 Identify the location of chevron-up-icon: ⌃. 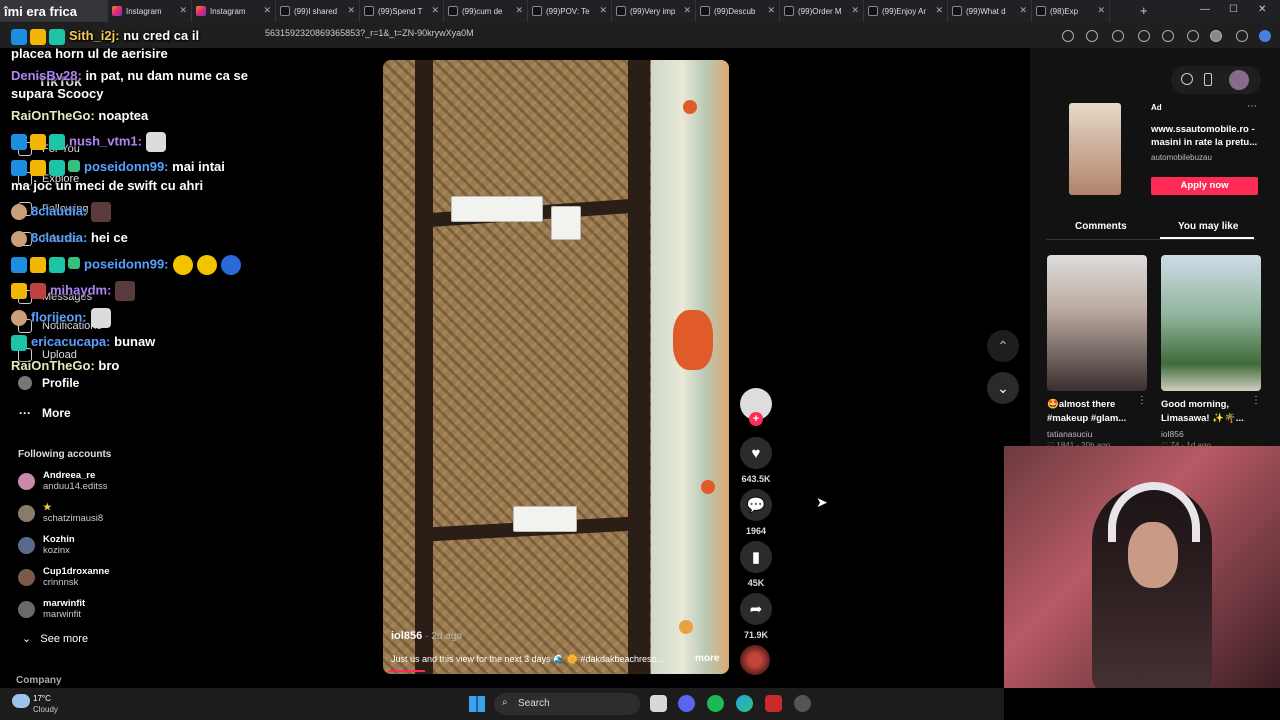
(1003, 345).